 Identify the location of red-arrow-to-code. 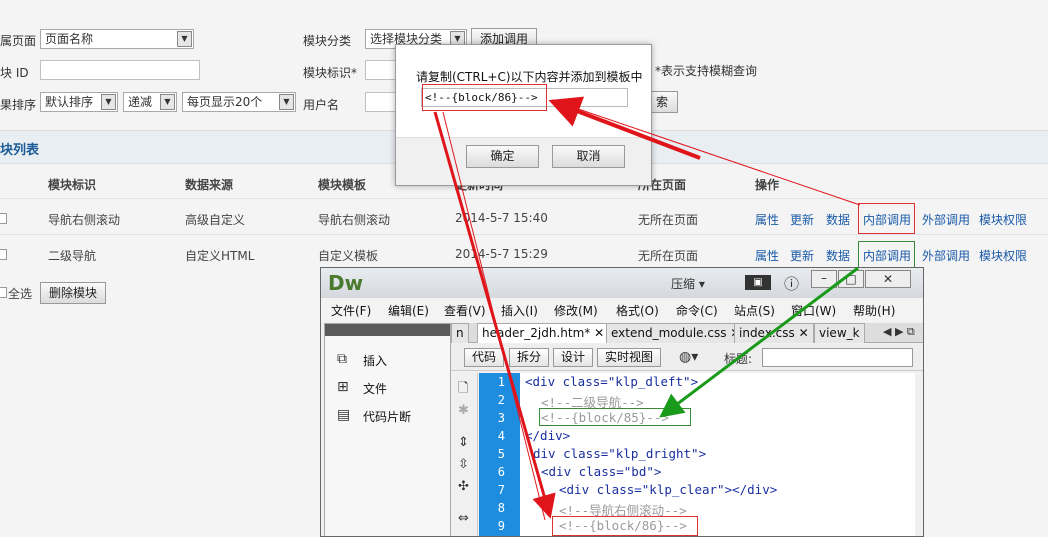
(494, 315).